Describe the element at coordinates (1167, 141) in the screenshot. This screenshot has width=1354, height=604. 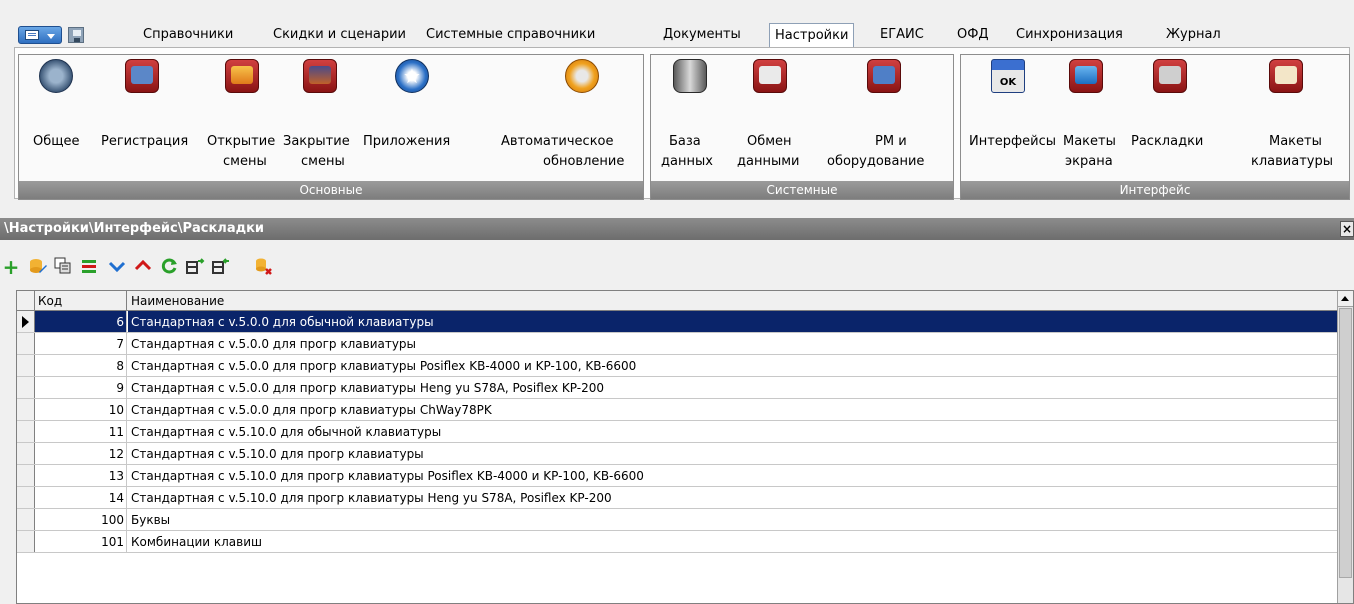
I see `ribbon-label: Раскладки` at that location.